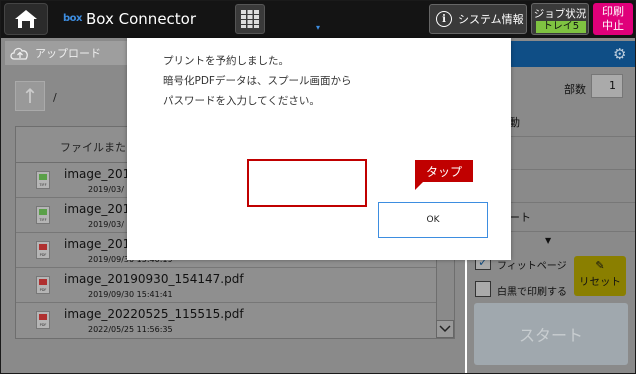  Describe the element at coordinates (444, 19) in the screenshot. I see `info-icon: i` at that location.